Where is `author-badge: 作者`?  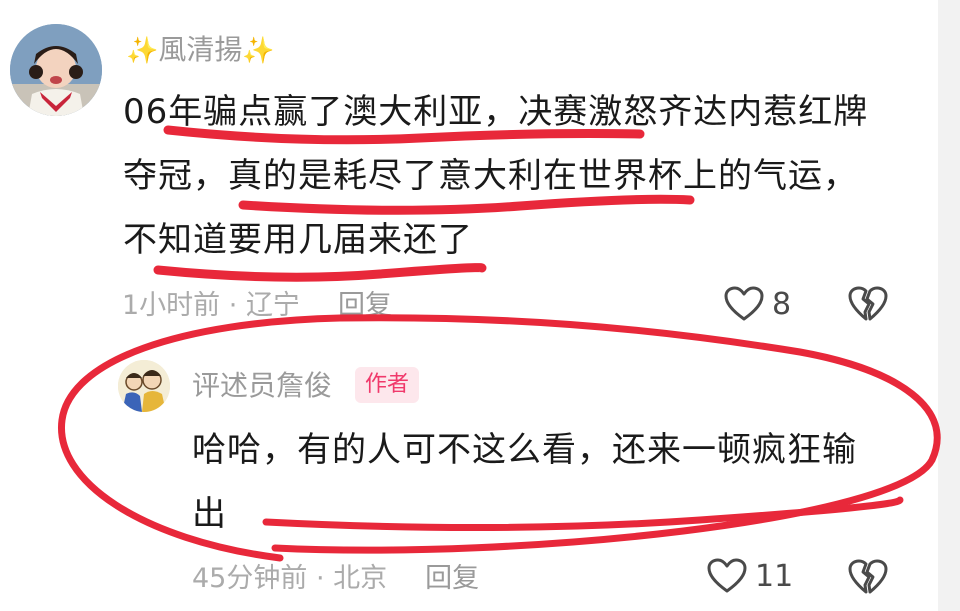
author-badge: 作者 is located at coordinates (387, 385).